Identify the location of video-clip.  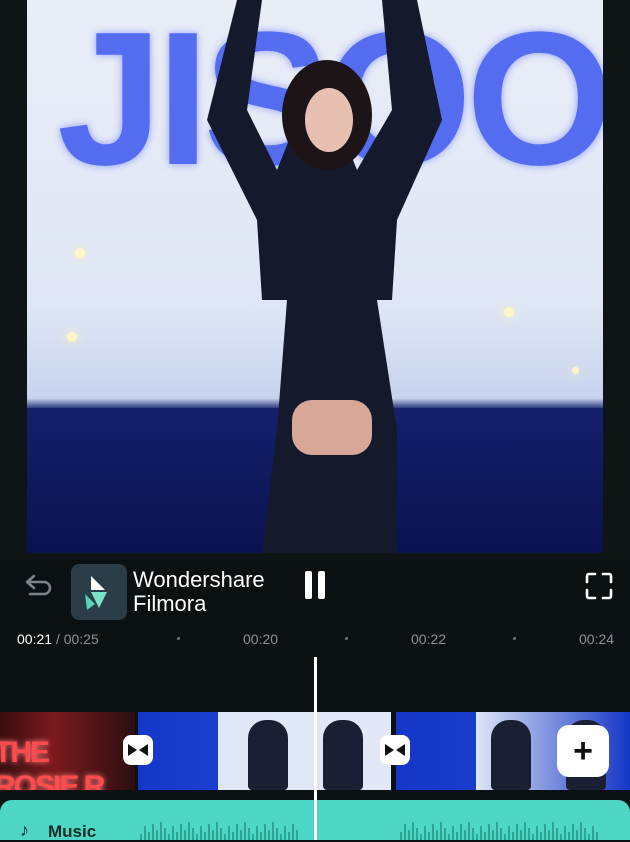
(264, 751).